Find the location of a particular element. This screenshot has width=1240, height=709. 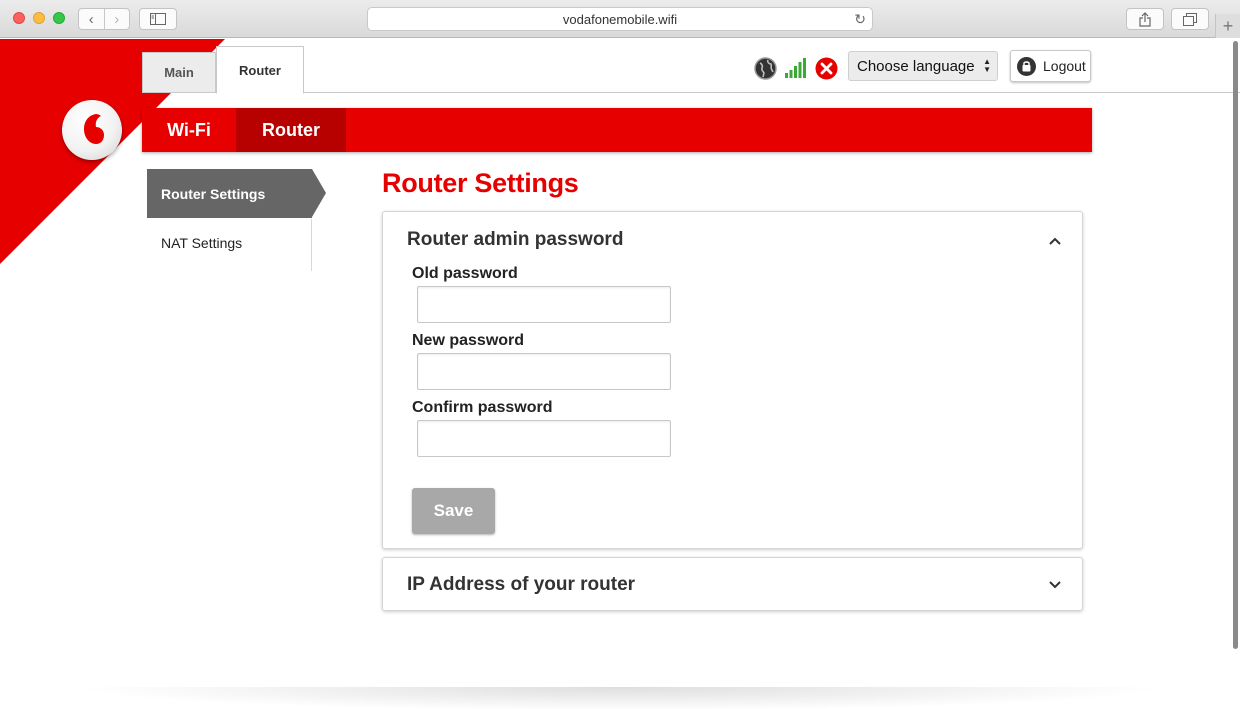

zoom-window-button is located at coordinates (59, 18).